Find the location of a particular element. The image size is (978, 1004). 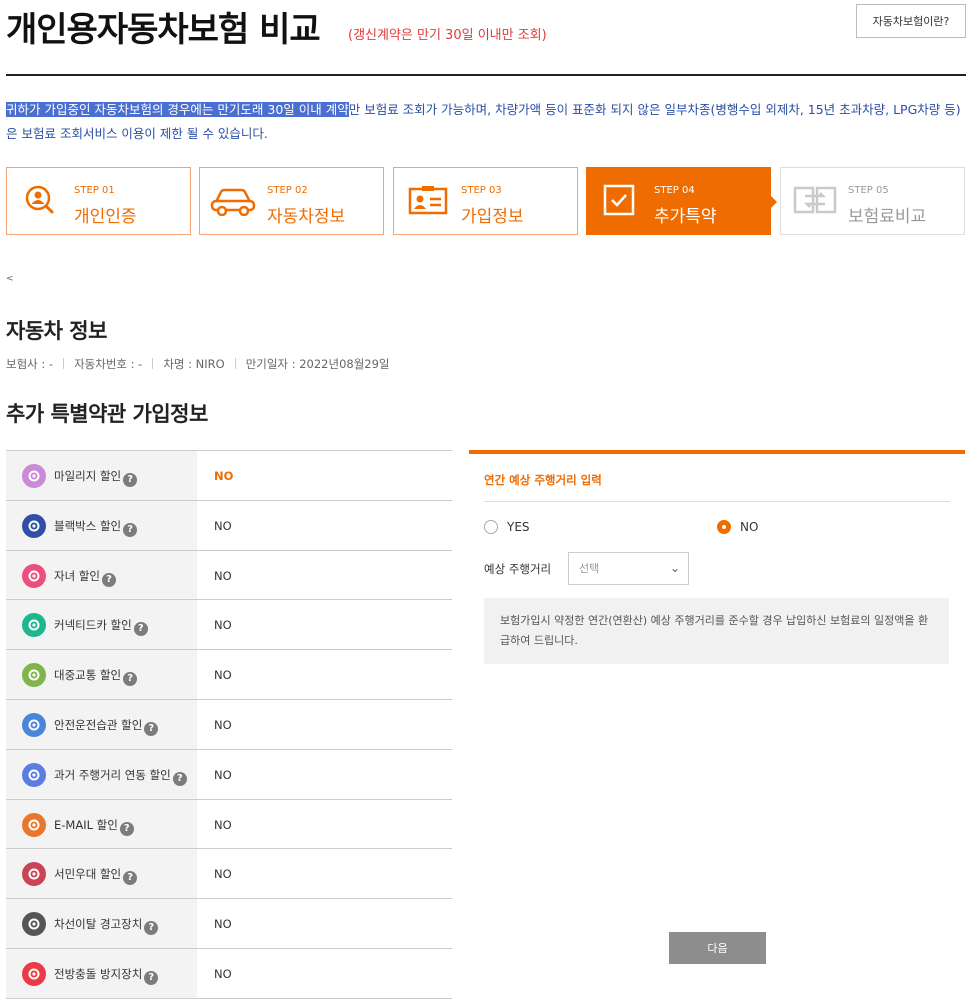

expiry-date-value: 만기일자 : 2022년08월29일 is located at coordinates (317, 364).